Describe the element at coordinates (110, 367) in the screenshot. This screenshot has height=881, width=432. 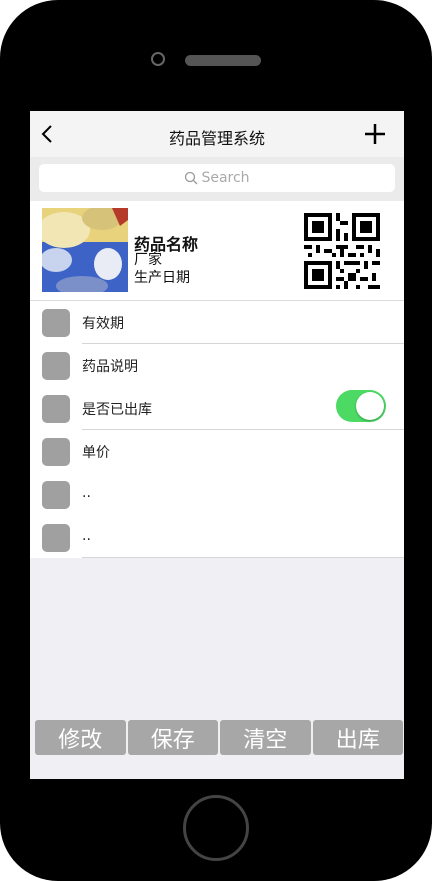
I see `list-item-label: 药品说明` at that location.